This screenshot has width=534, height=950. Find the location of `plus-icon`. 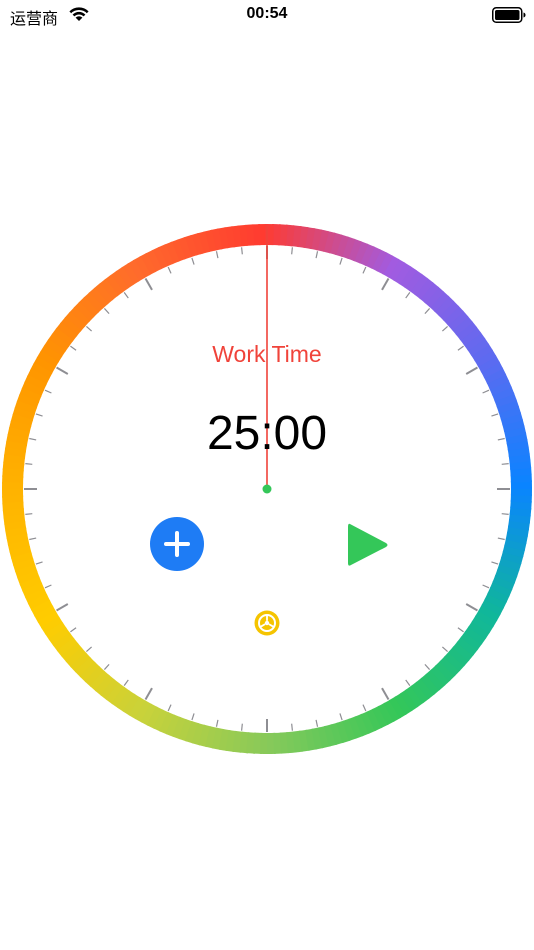

plus-icon is located at coordinates (177, 544).